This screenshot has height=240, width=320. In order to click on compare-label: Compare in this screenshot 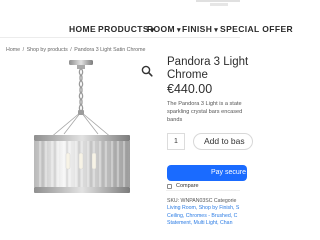, I will do `click(187, 186)`.